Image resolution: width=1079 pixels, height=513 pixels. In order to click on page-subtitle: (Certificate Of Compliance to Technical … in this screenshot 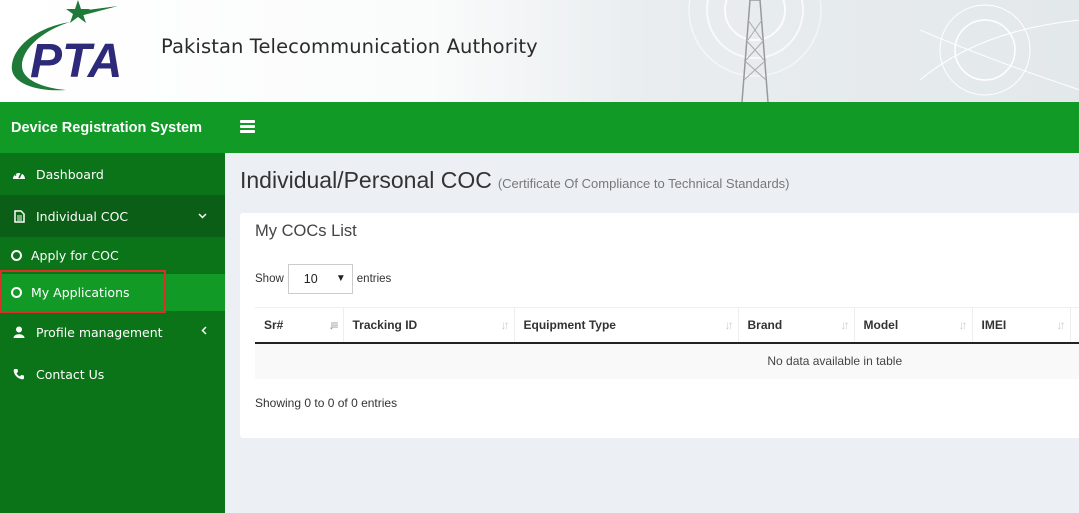, I will do `click(643, 183)`.